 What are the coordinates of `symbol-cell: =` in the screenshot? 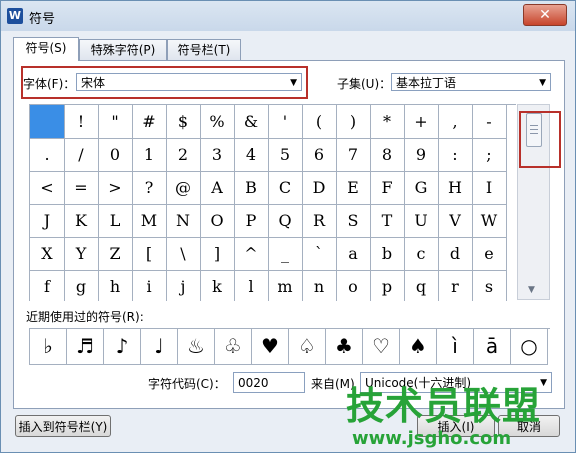 It's located at (81, 188).